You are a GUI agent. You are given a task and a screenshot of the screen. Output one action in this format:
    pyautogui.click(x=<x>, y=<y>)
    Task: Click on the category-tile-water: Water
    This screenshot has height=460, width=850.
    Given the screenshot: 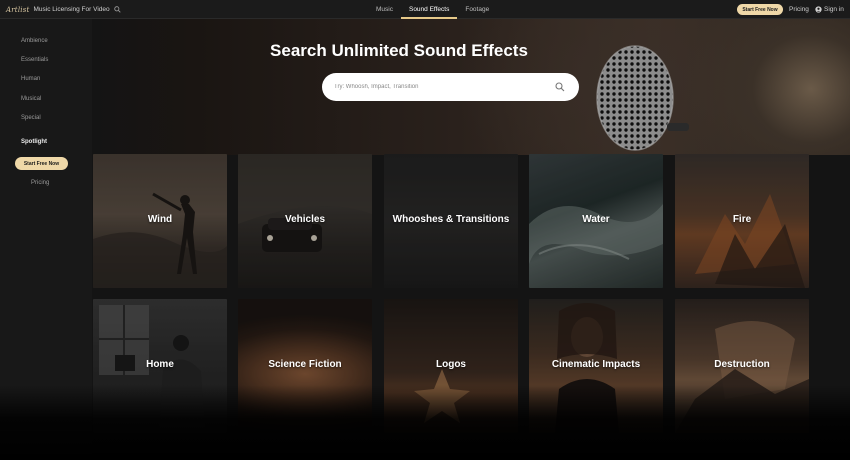 What is the action you would take?
    pyautogui.click(x=596, y=221)
    